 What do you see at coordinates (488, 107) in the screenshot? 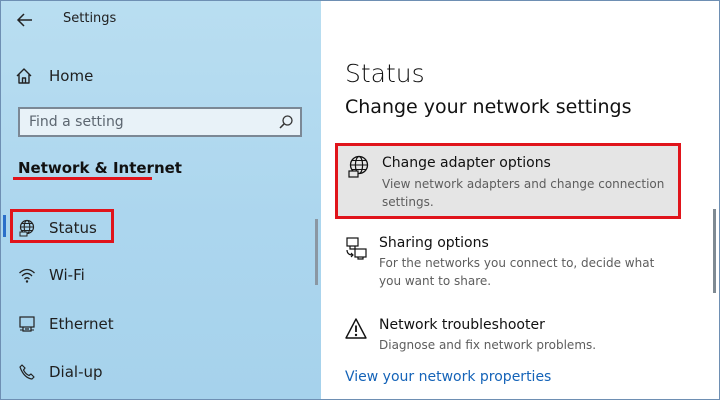
I see `page-subtitle: Change your network settings` at bounding box center [488, 107].